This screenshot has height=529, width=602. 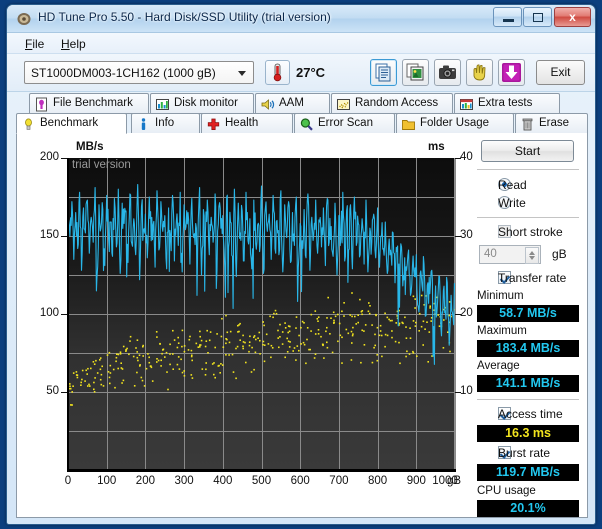 I want to click on xtick-label-700: 700, so click(x=339, y=481).